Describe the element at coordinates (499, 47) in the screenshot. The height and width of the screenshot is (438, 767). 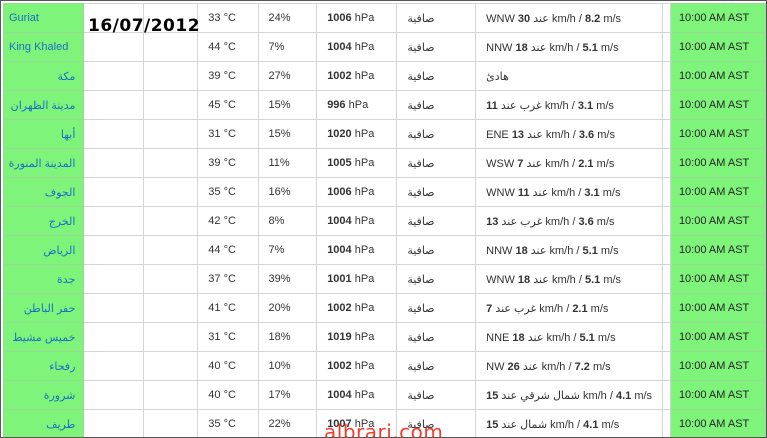
I see `value: NNW` at that location.